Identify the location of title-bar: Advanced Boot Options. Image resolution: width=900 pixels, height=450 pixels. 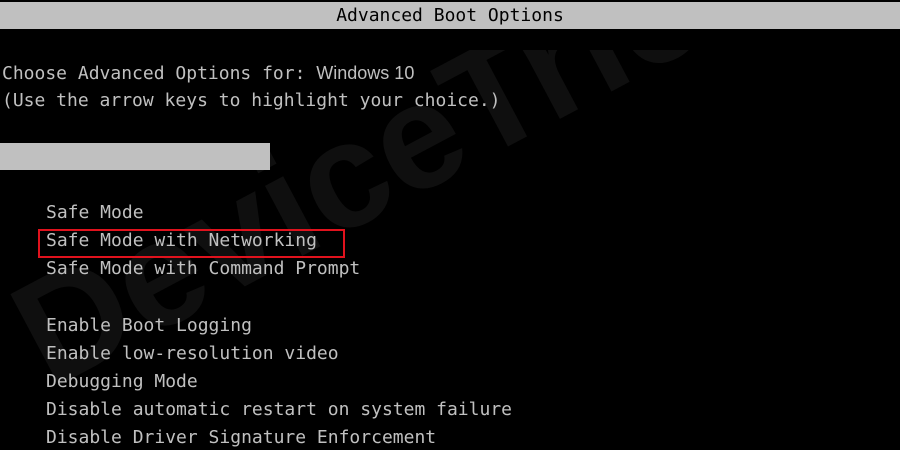
(450, 15).